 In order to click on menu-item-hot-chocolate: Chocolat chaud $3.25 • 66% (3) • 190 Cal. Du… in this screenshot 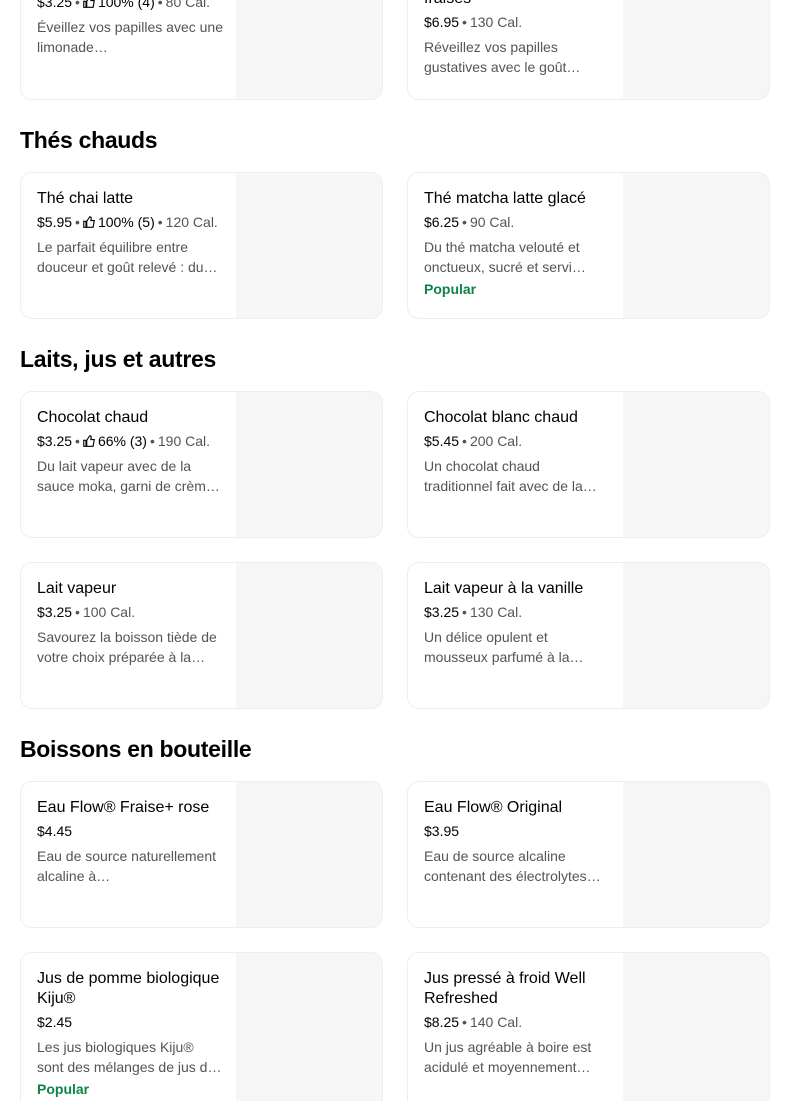, I will do `click(201, 464)`.